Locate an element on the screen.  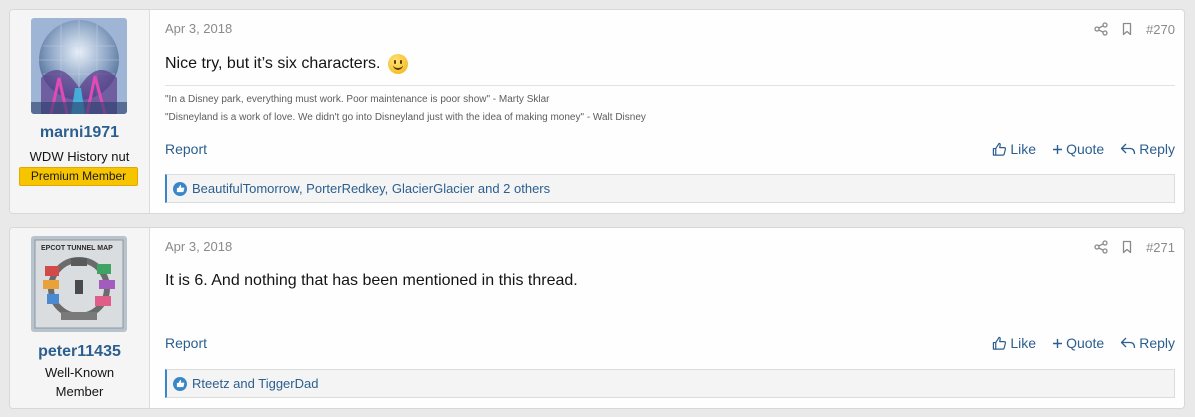
username: marni1971 is located at coordinates (79, 133).